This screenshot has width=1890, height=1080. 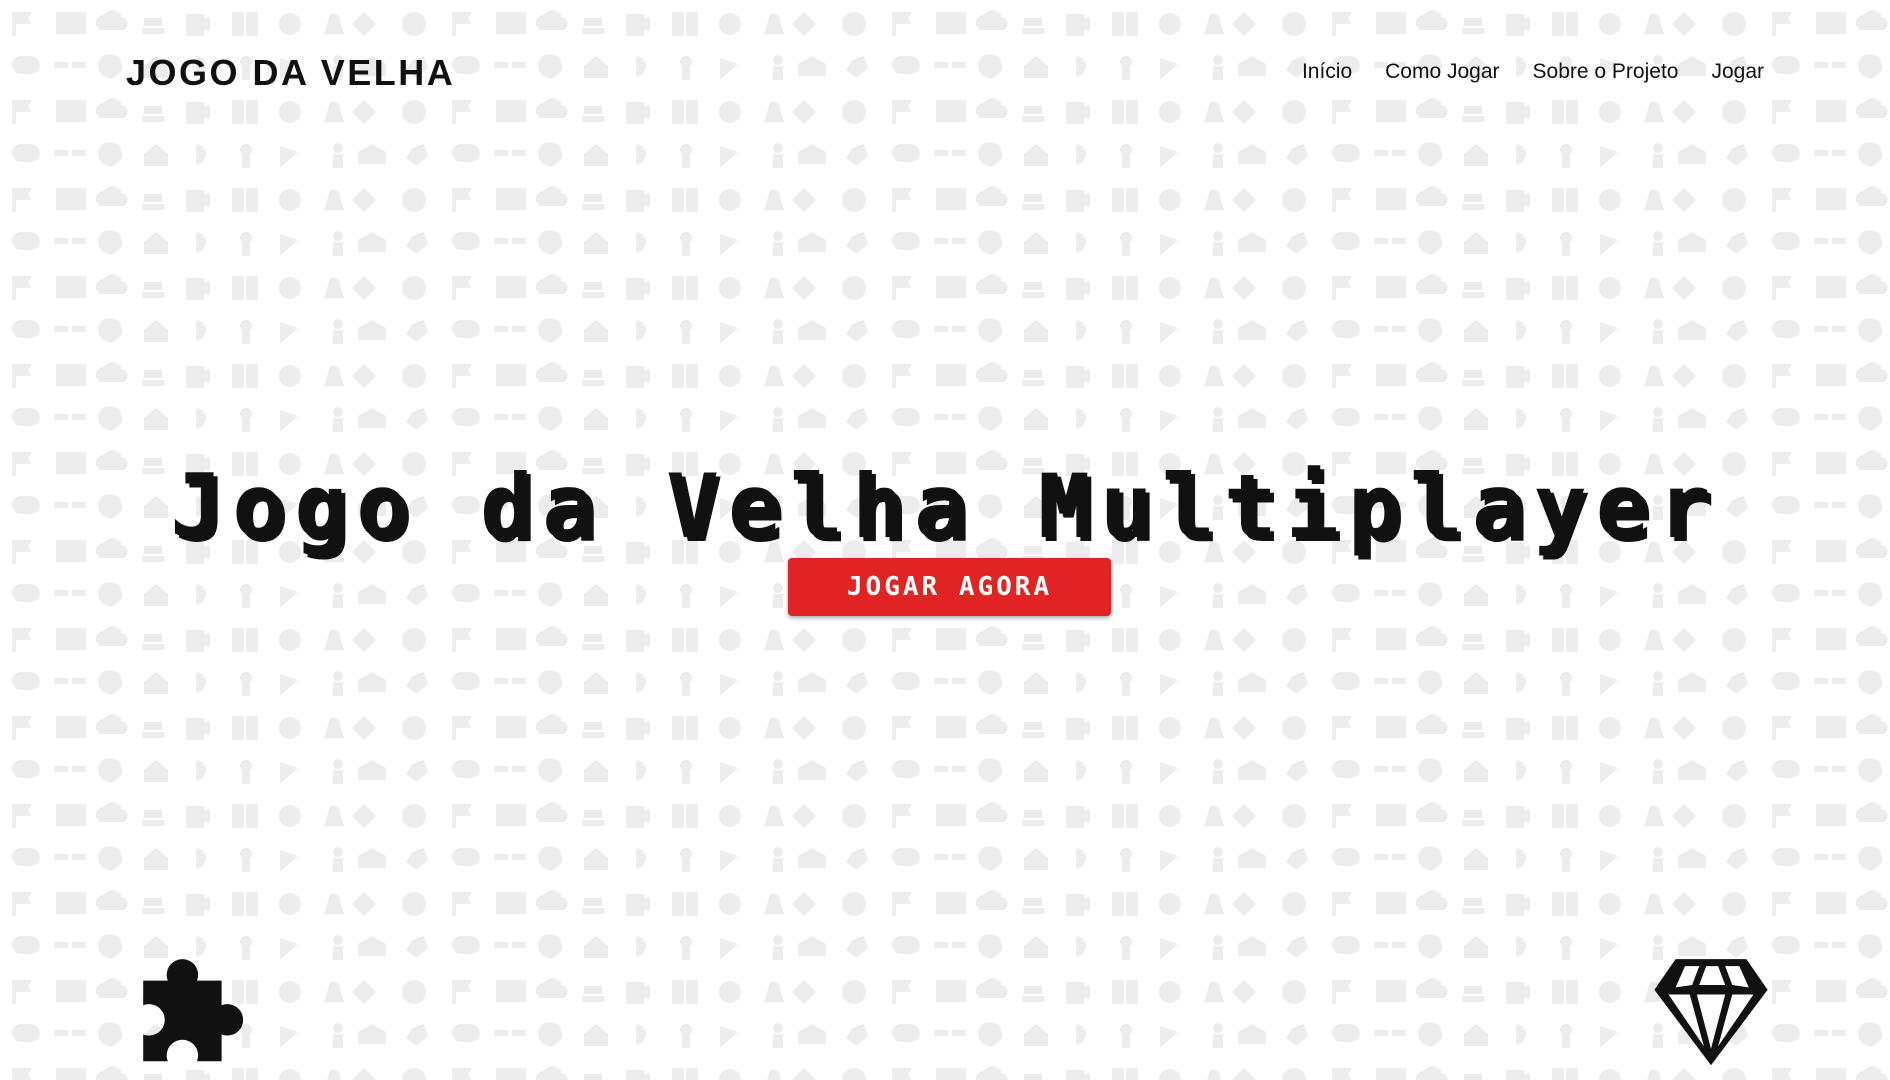 What do you see at coordinates (945, 506) in the screenshot?
I see `hero-title: Jogo da Velha Multiplayer` at bounding box center [945, 506].